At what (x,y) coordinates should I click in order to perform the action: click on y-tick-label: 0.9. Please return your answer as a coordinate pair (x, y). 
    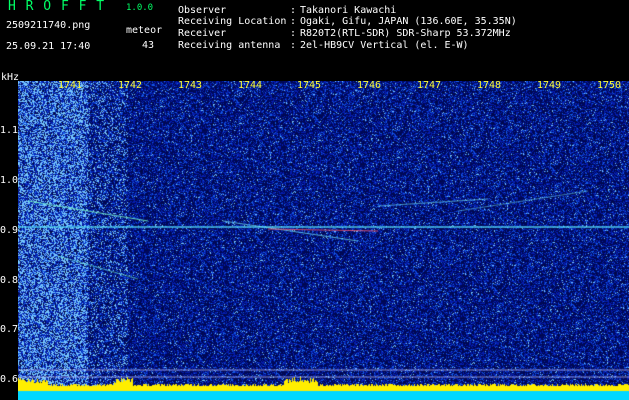
    Looking at the image, I should click on (9, 230).